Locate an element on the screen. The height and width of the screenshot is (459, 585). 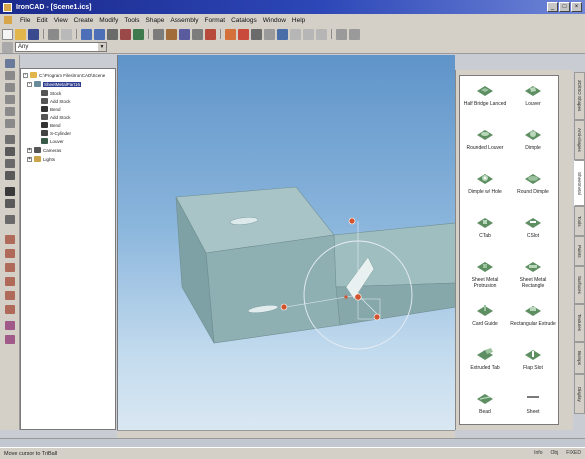
sheet-tool-1-icon is located at coordinates (10, 239).